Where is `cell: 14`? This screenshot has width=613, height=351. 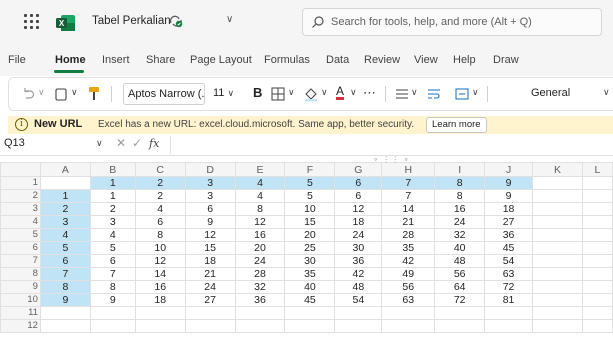 cell: 14 is located at coordinates (408, 209).